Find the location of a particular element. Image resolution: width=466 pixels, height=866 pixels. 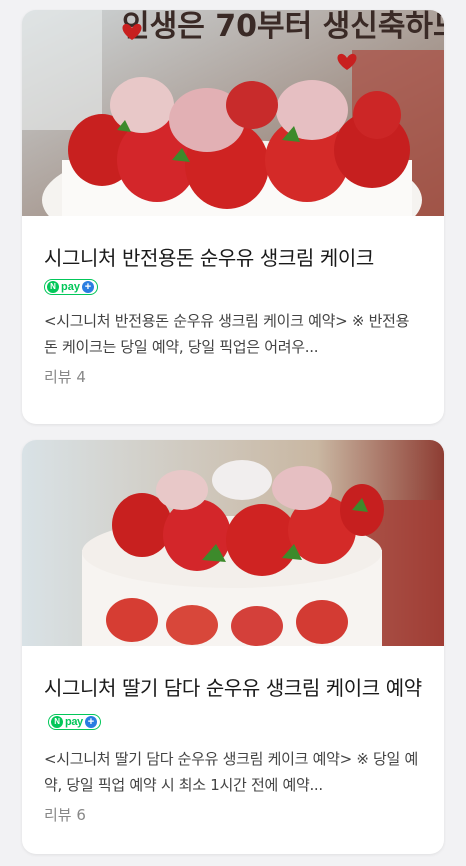

cake-topper-text: 인생은 70부터 생신축하드려요 is located at coordinates (283, 27).